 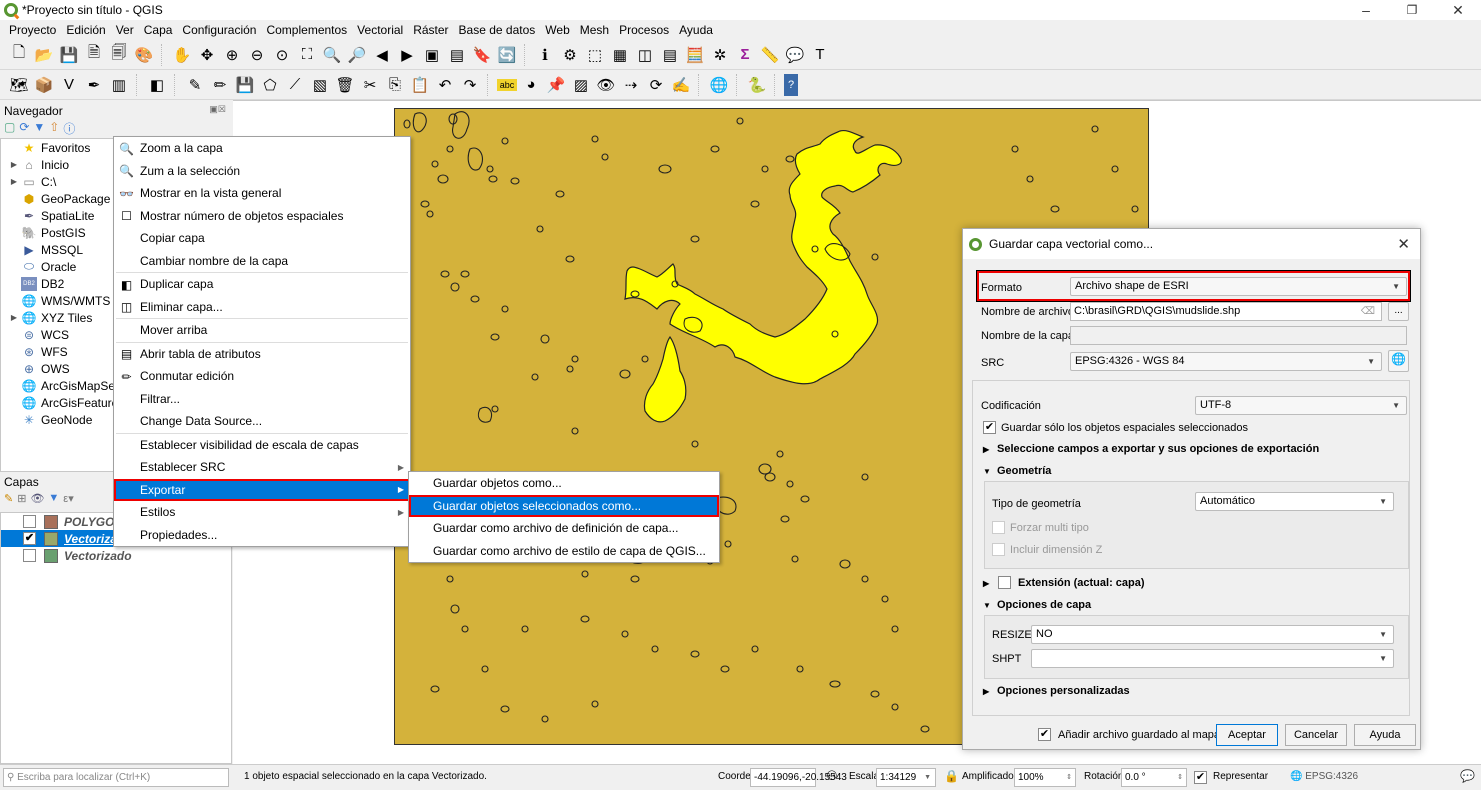 I want to click on menu-mesh: Mesh, so click(x=594, y=30).